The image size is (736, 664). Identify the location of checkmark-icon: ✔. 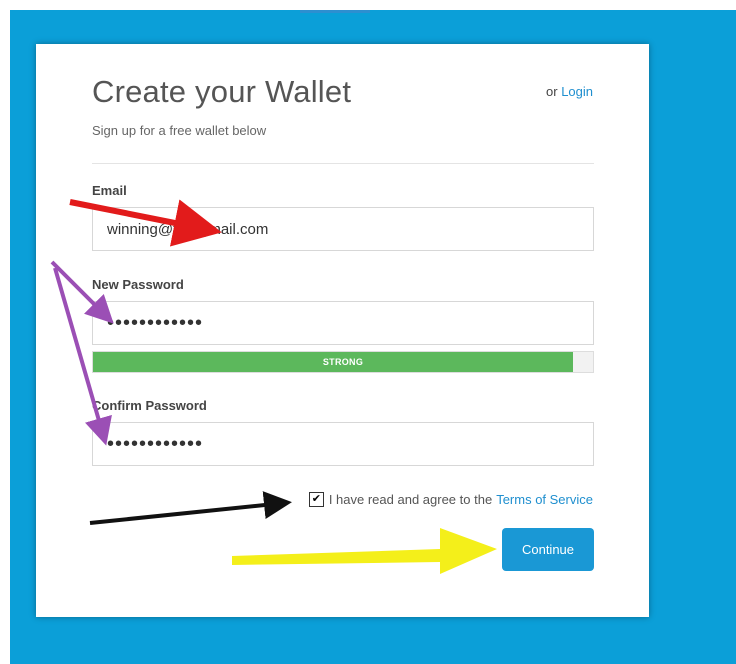
(316, 499).